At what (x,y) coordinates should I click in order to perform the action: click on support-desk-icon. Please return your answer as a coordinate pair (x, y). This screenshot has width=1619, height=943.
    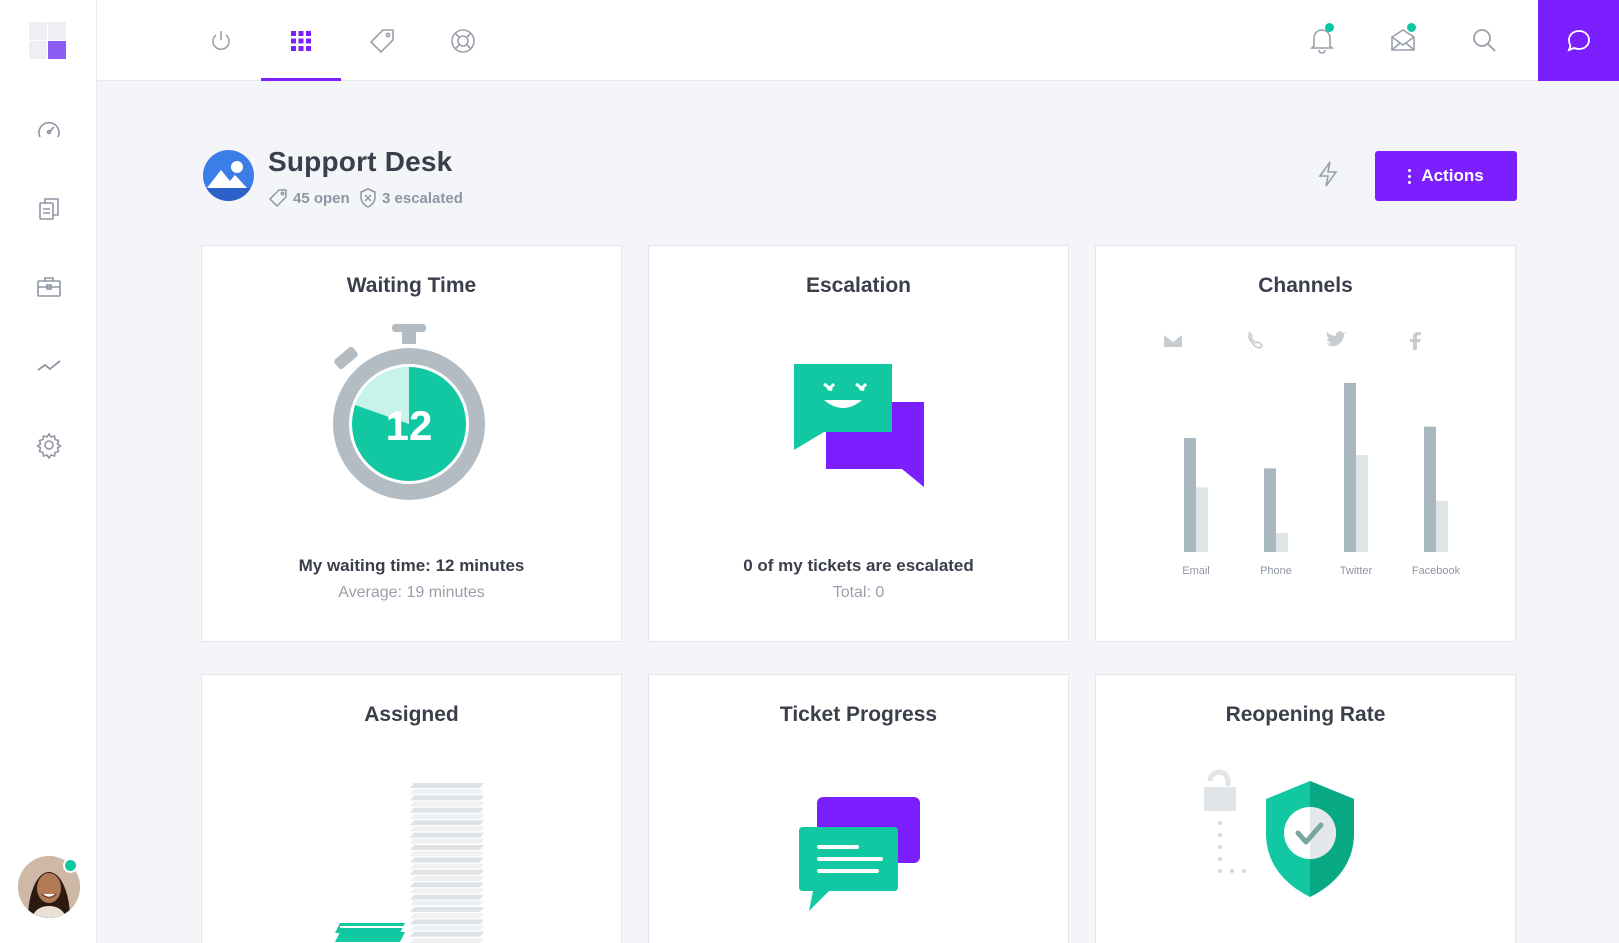
    Looking at the image, I should click on (228, 175).